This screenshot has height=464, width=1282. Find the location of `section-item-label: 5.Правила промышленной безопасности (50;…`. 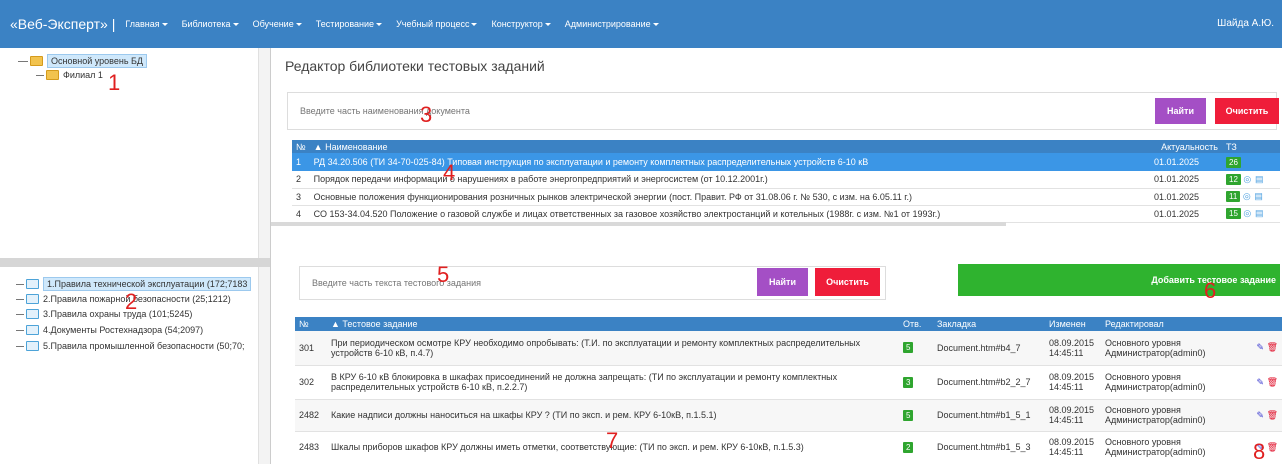

section-item-label: 5.Правила промышленной безопасности (50;… is located at coordinates (144, 346).